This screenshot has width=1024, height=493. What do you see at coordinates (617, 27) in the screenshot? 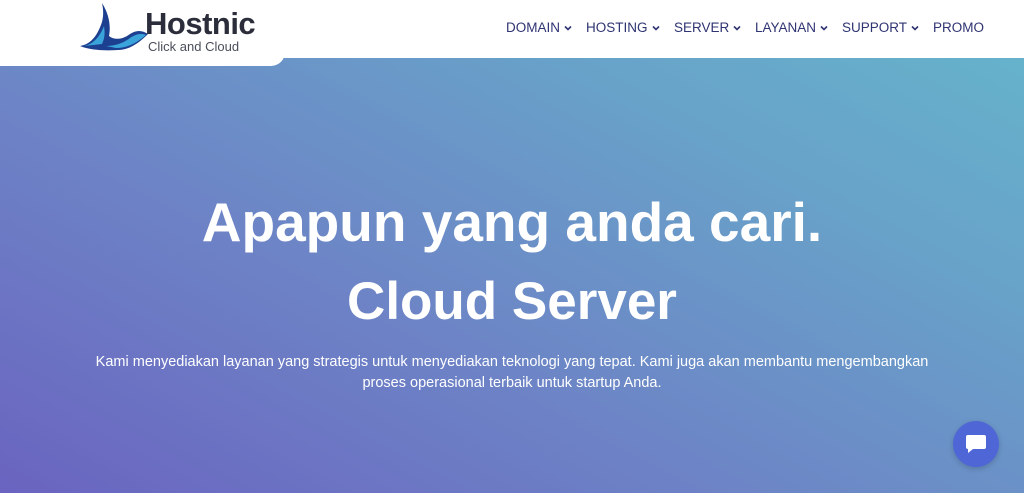
I see `nav-label: HOSTING` at bounding box center [617, 27].